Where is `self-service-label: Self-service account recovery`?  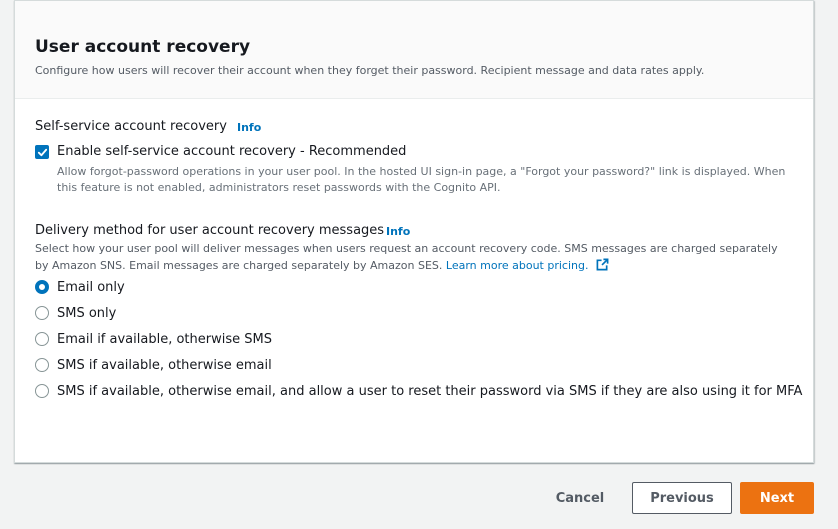 self-service-label: Self-service account recovery is located at coordinates (131, 126).